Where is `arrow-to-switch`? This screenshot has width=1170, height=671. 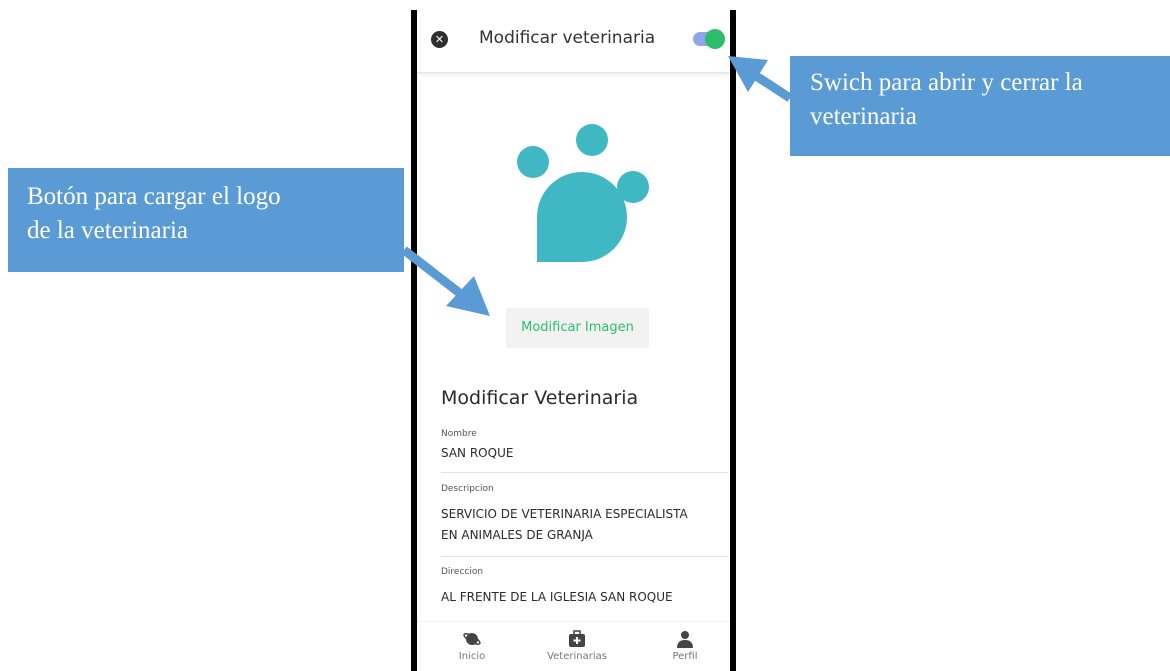 arrow-to-switch is located at coordinates (760, 79).